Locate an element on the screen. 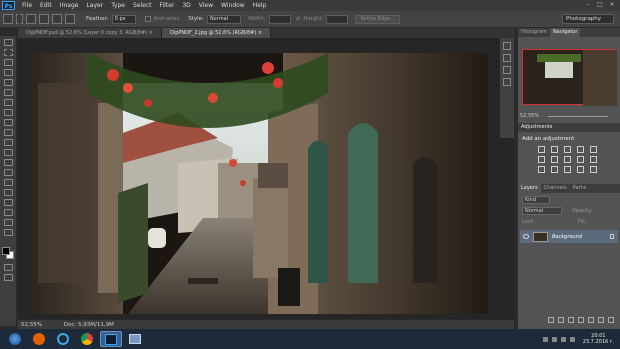 Image resolution: width=620 pixels, height=349 pixels. shape-tool-icon is located at coordinates (8, 212).